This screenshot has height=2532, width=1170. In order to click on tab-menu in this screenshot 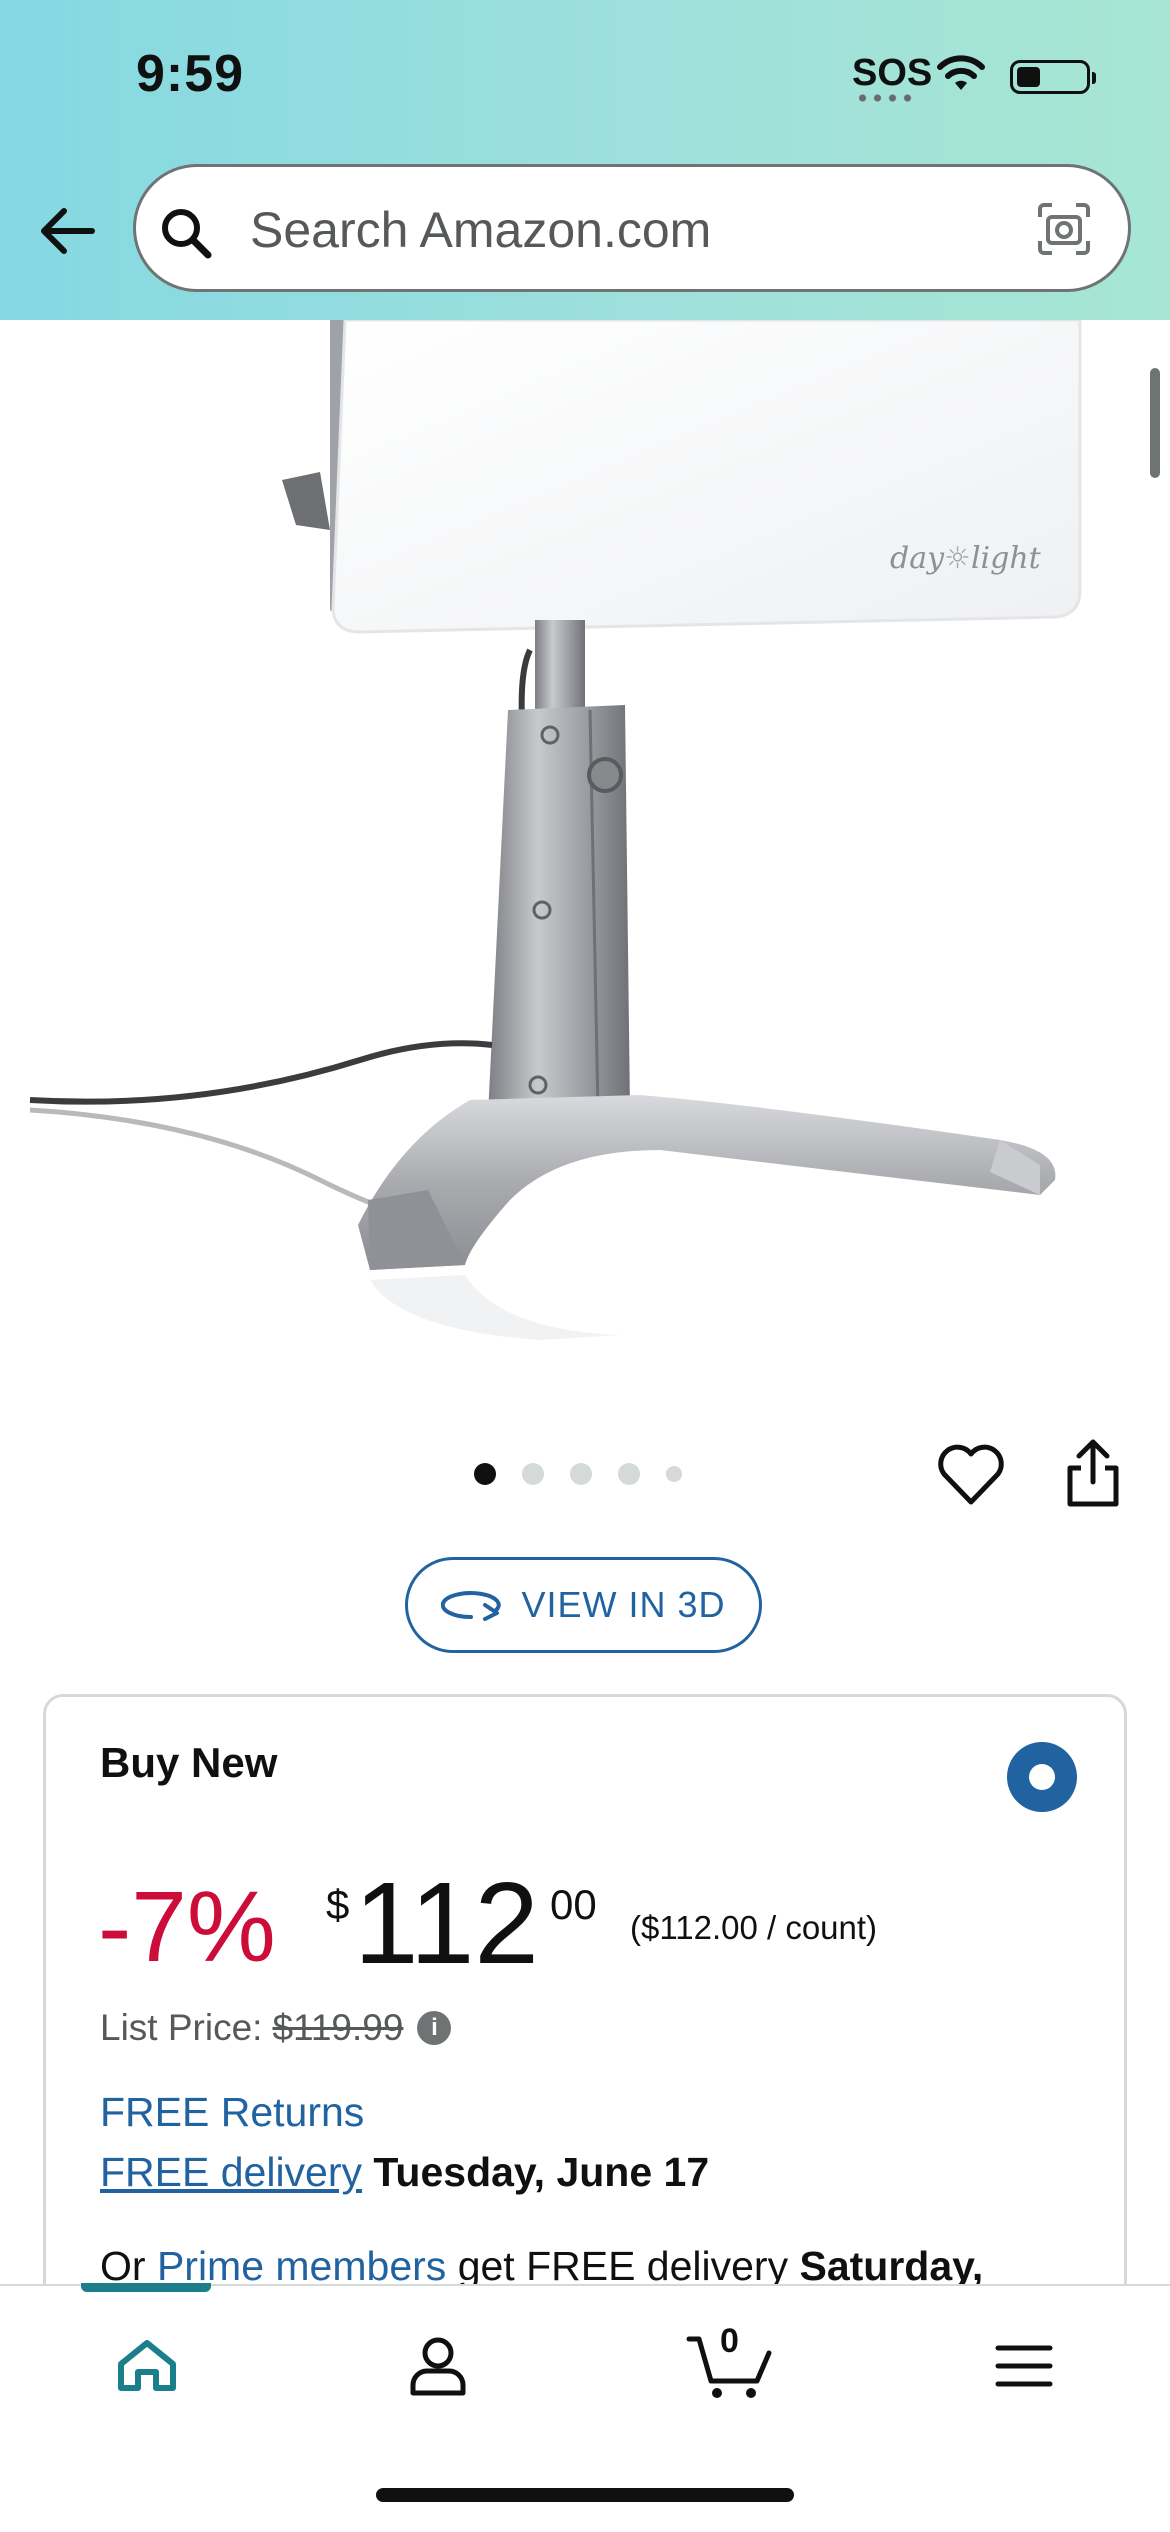, I will do `click(1024, 2366)`.